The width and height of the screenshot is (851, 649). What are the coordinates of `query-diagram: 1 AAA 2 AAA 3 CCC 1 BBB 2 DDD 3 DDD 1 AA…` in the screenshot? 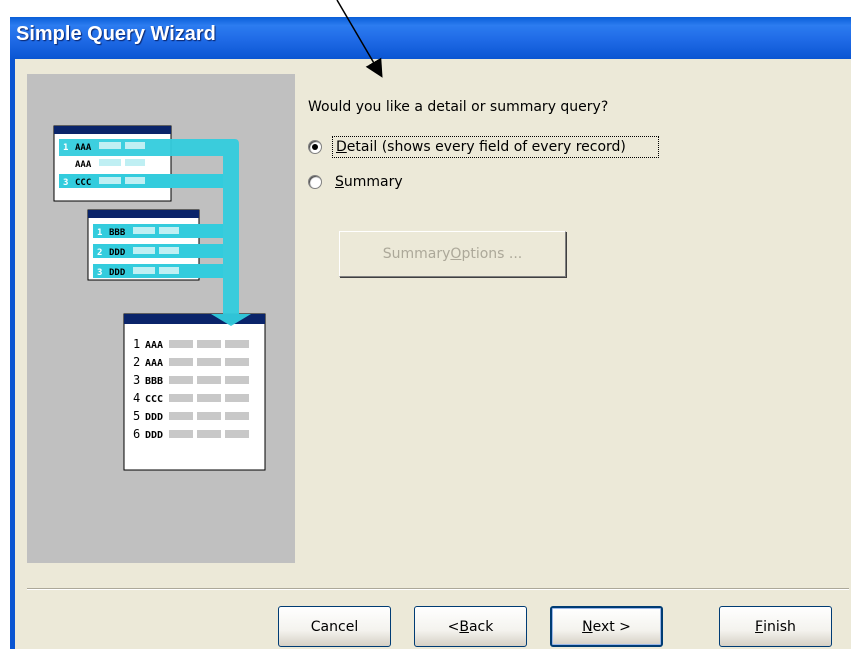 It's located at (159, 298).